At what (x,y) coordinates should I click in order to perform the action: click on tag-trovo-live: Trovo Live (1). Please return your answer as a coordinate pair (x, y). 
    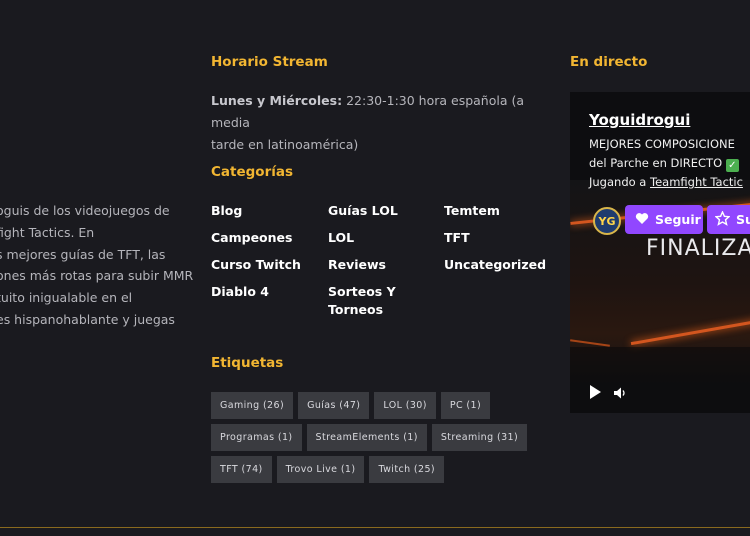
    Looking at the image, I should click on (320, 469).